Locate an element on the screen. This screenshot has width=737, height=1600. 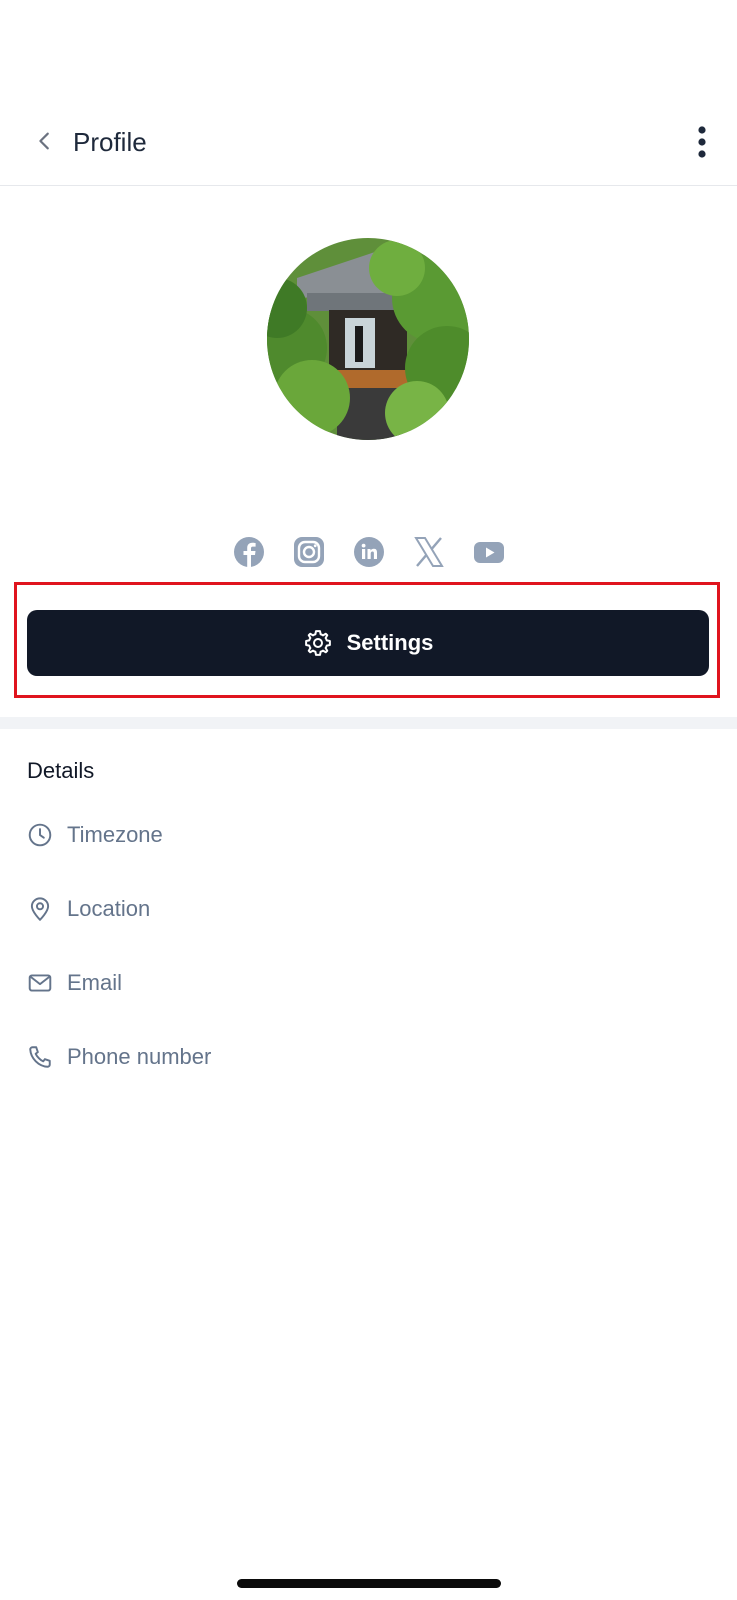
detail-label: Phone number is located at coordinates (139, 1056).